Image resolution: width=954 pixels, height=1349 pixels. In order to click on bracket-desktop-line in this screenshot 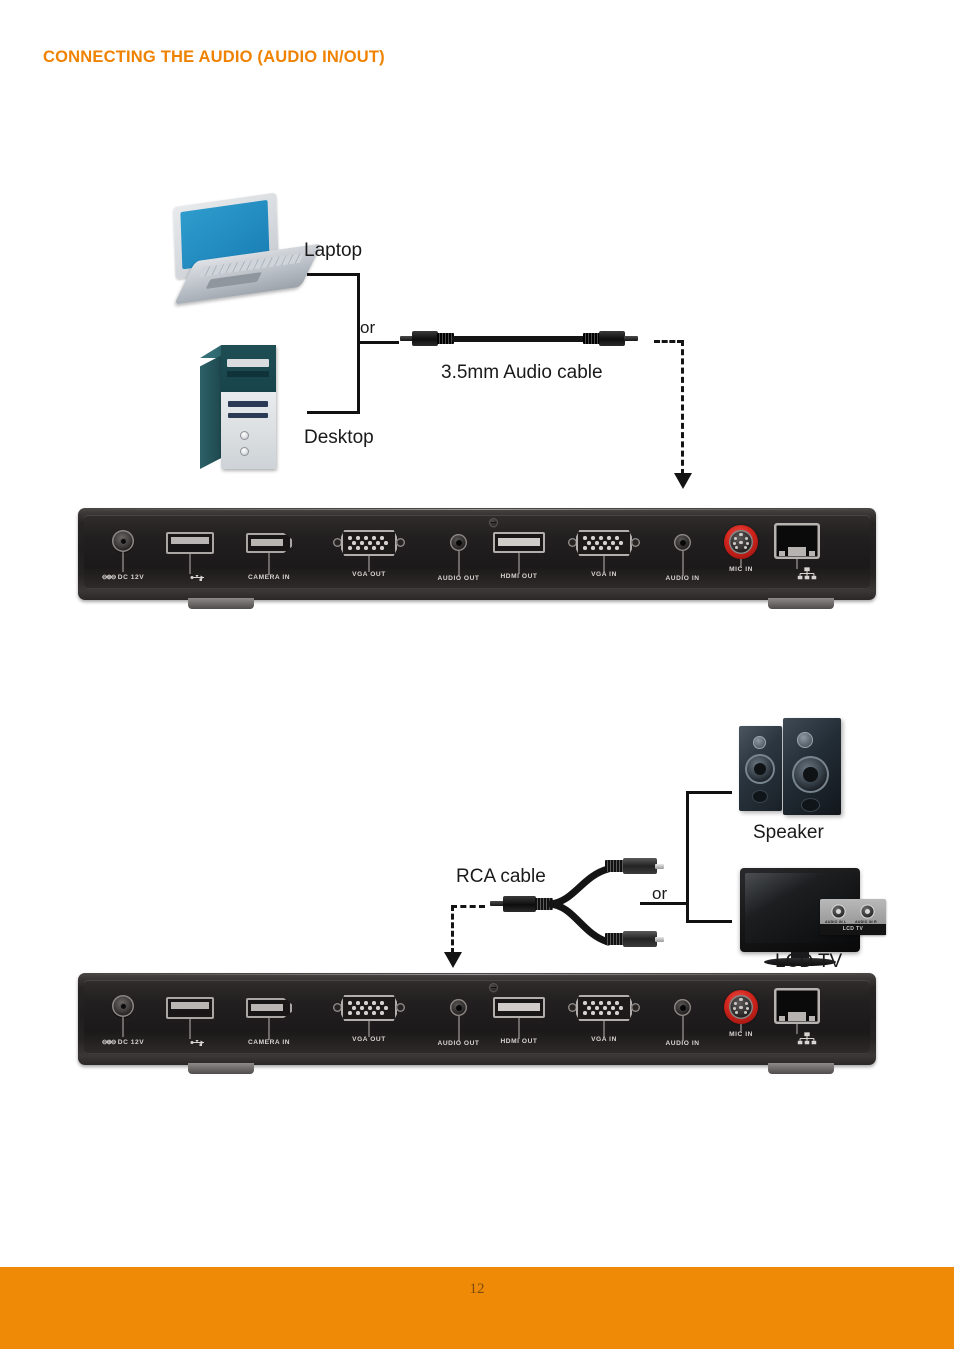, I will do `click(333, 412)`.